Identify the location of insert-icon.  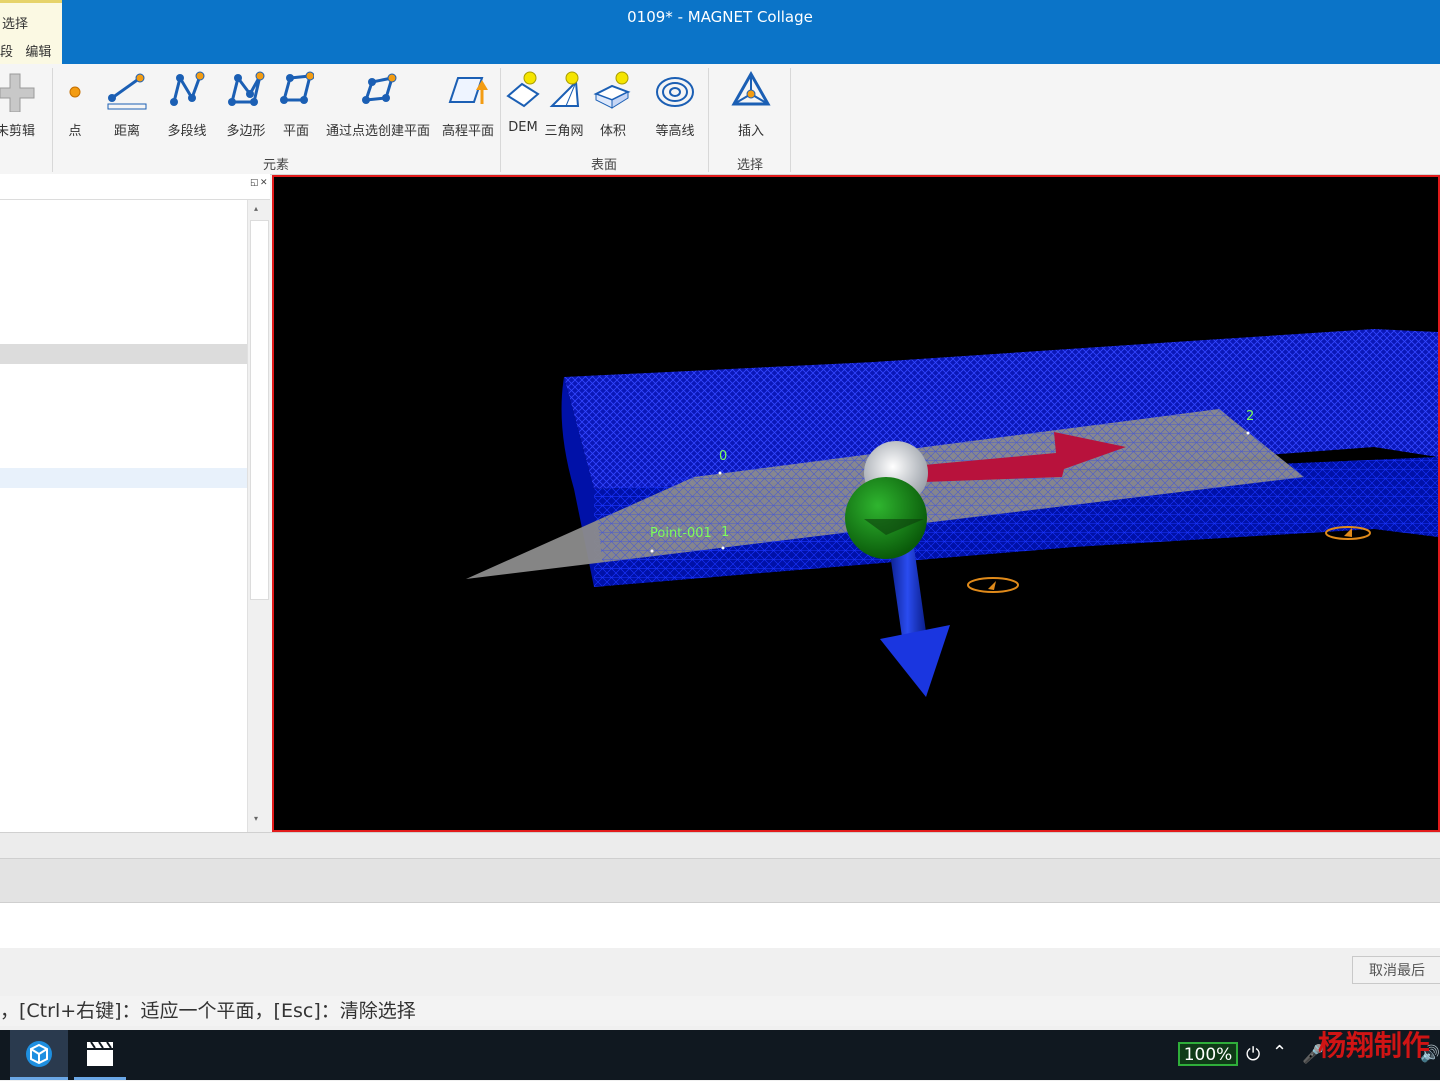
(751, 88).